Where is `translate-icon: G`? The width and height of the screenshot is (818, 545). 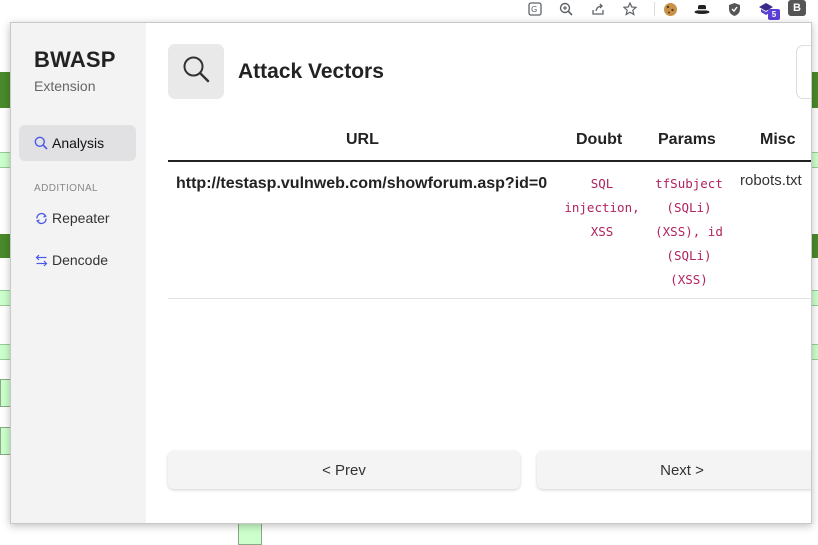
translate-icon: G is located at coordinates (535, 9).